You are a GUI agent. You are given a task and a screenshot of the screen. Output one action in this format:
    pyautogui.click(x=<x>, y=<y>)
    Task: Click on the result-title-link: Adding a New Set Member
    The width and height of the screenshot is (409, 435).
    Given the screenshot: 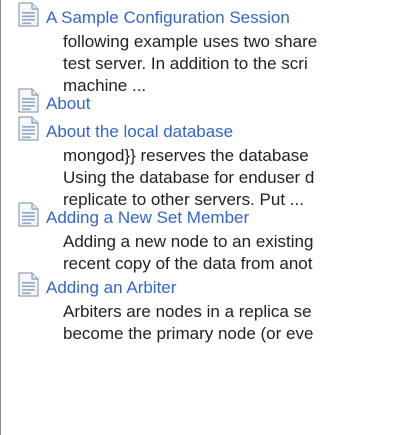 What is the action you would take?
    pyautogui.click(x=147, y=218)
    